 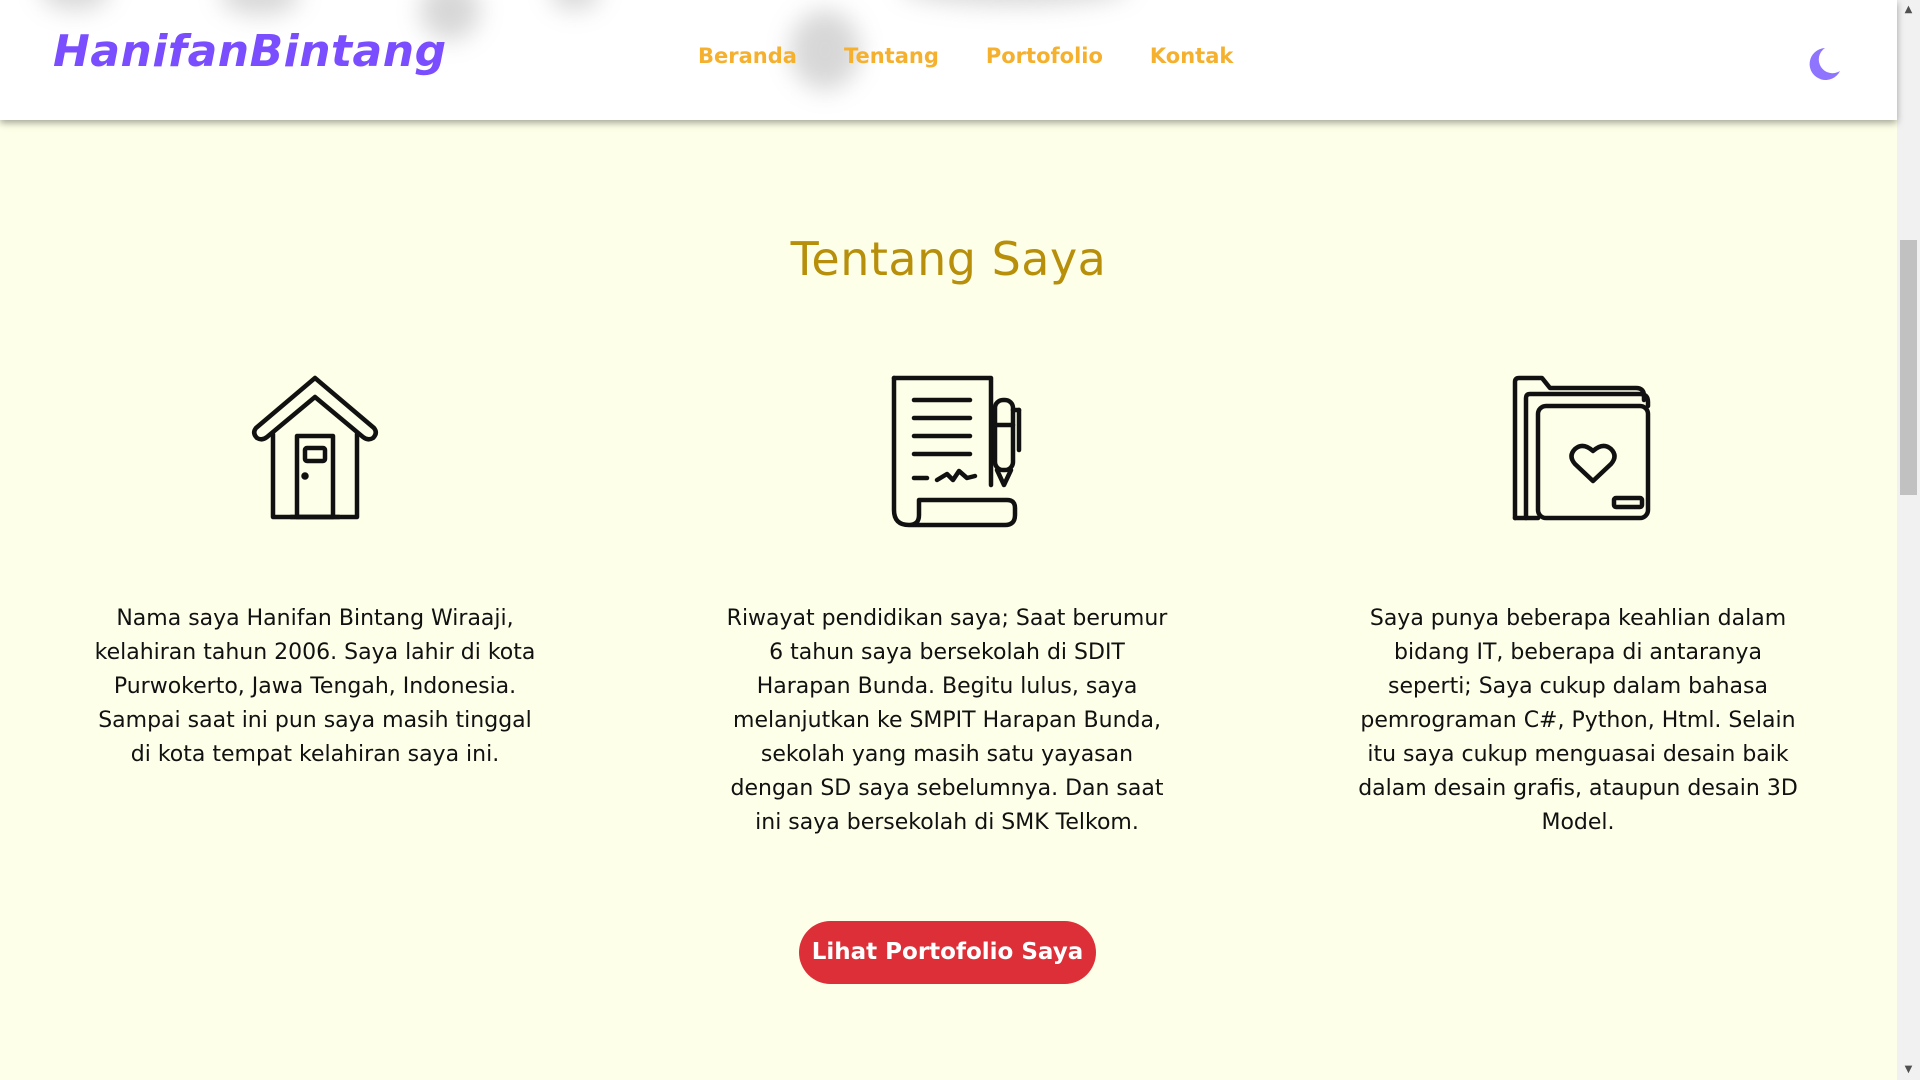 I want to click on house-icon, so click(x=315, y=447).